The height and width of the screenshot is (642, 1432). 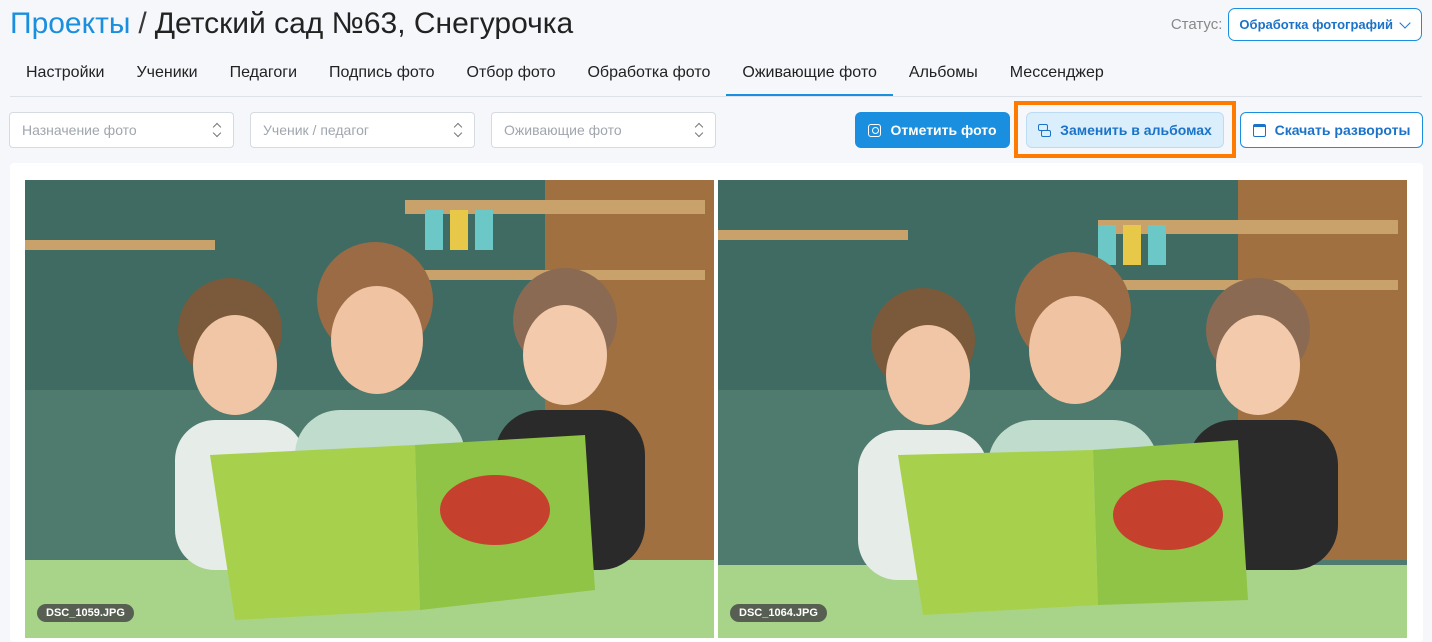 What do you see at coordinates (1405, 22) in the screenshot?
I see `chevron-down-icon` at bounding box center [1405, 22].